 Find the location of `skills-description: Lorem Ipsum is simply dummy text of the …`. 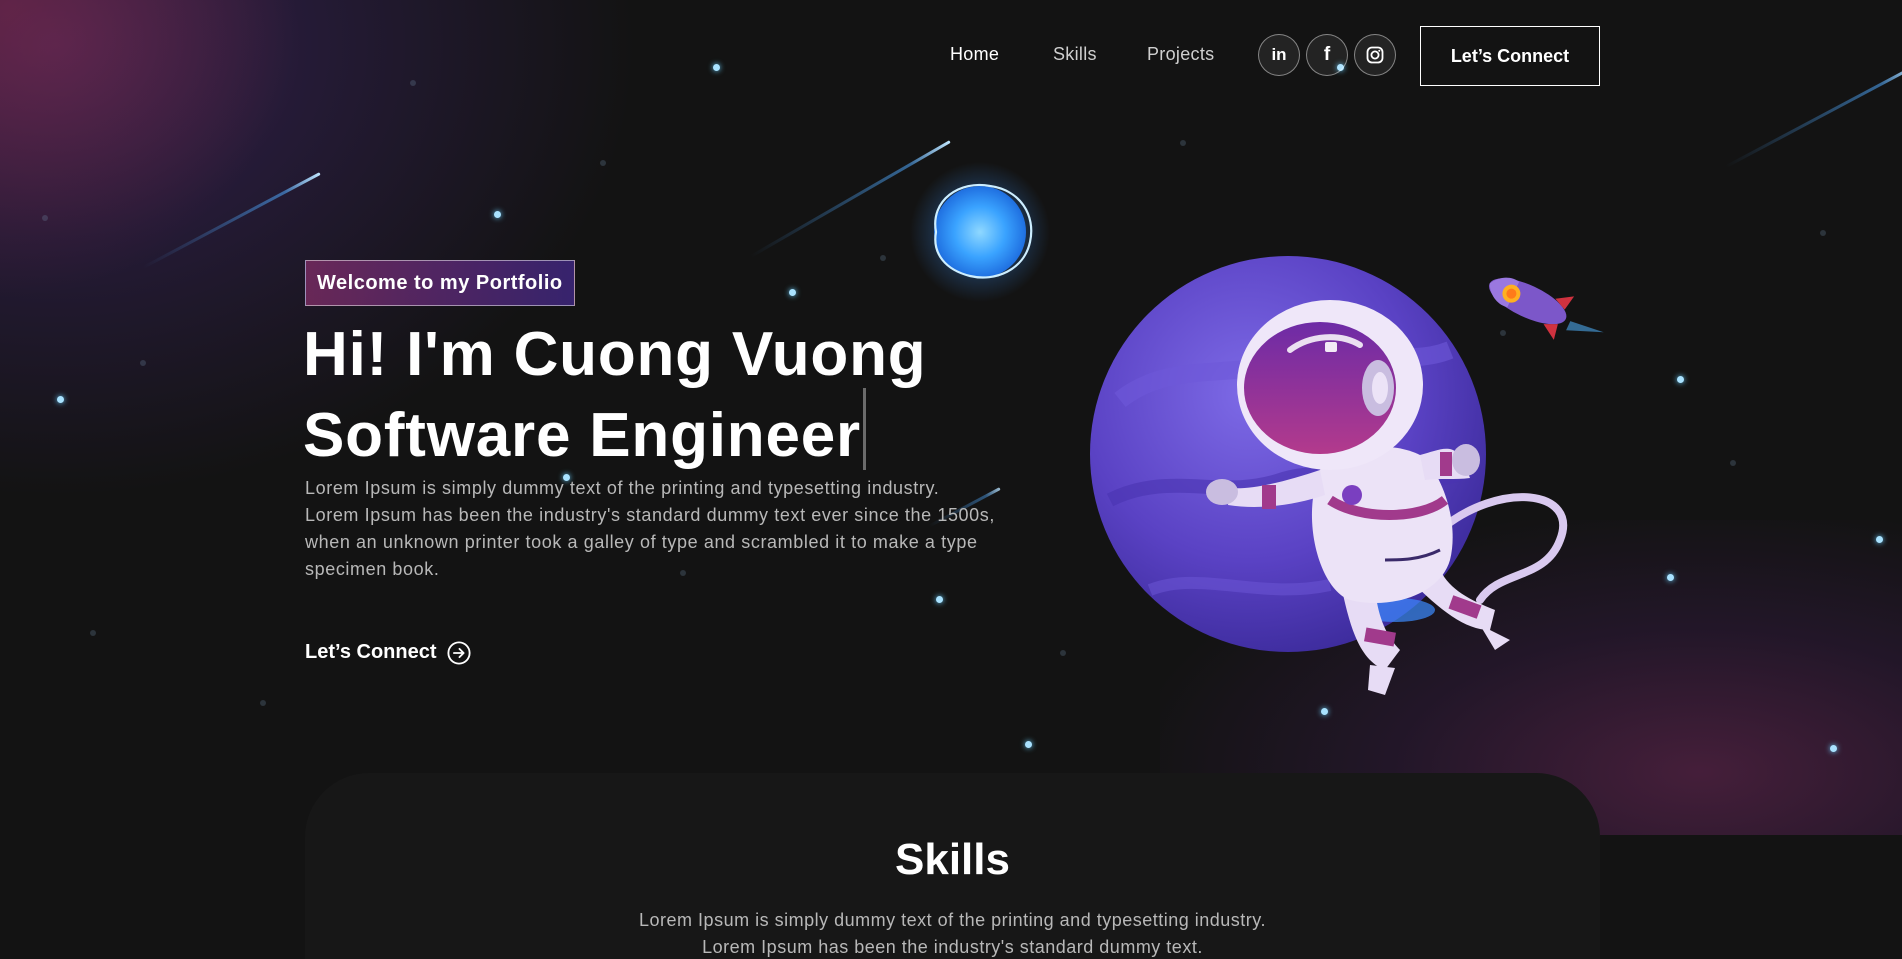

skills-description: Lorem Ipsum is simply dummy text of the … is located at coordinates (952, 933).